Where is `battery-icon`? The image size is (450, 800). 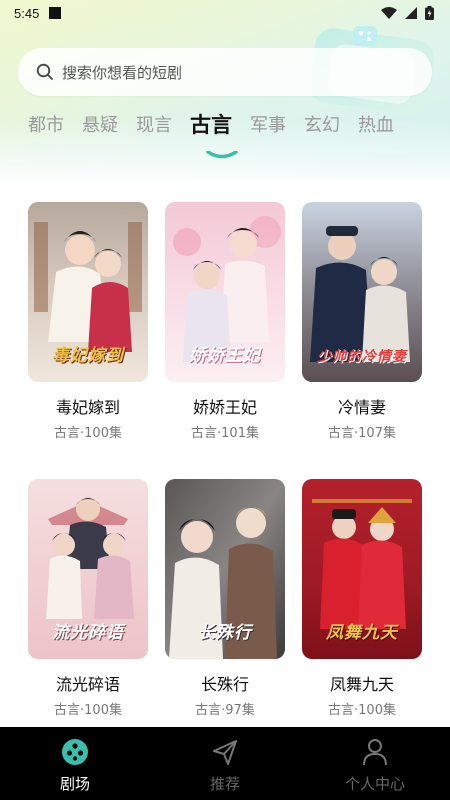
battery-icon is located at coordinates (429, 13).